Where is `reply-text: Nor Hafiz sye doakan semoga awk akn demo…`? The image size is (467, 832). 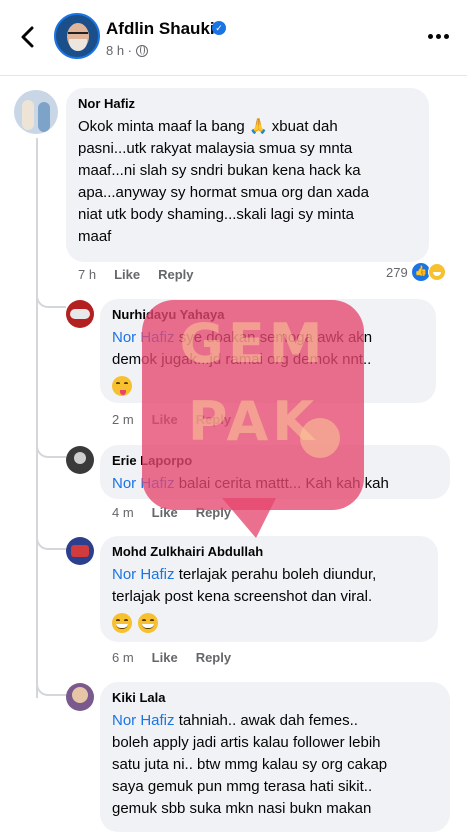 reply-text: Nor Hafiz sye doakan semoga awk akn demo… is located at coordinates (268, 362).